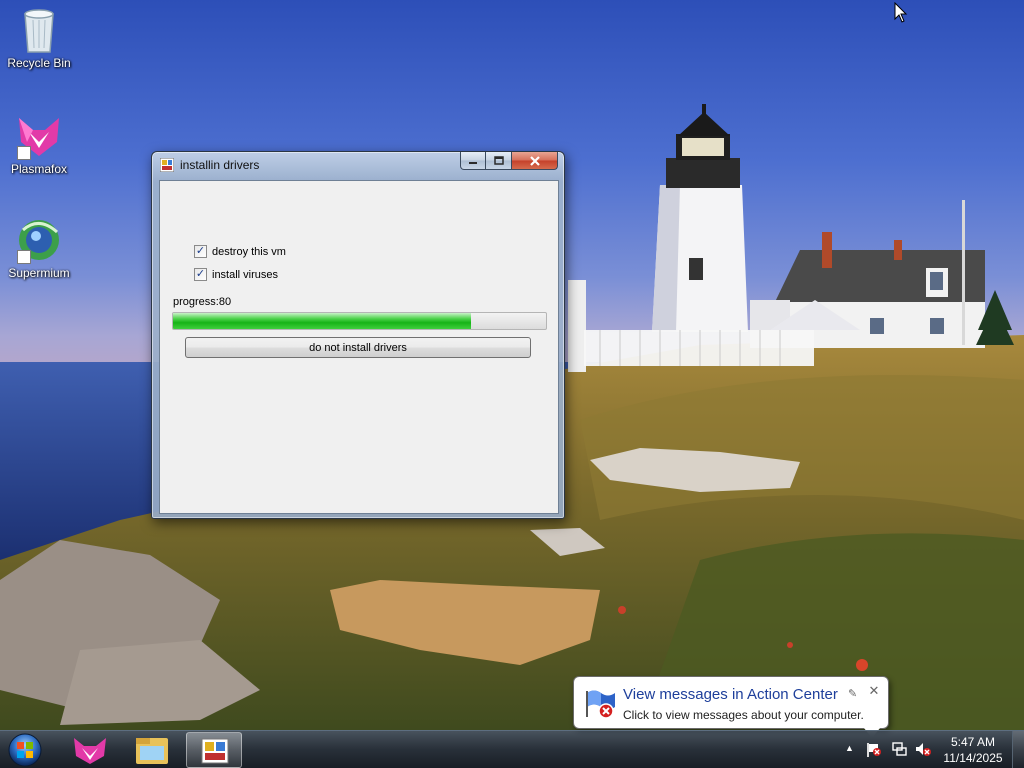  I want to click on installer-app-icon, so click(215, 751).